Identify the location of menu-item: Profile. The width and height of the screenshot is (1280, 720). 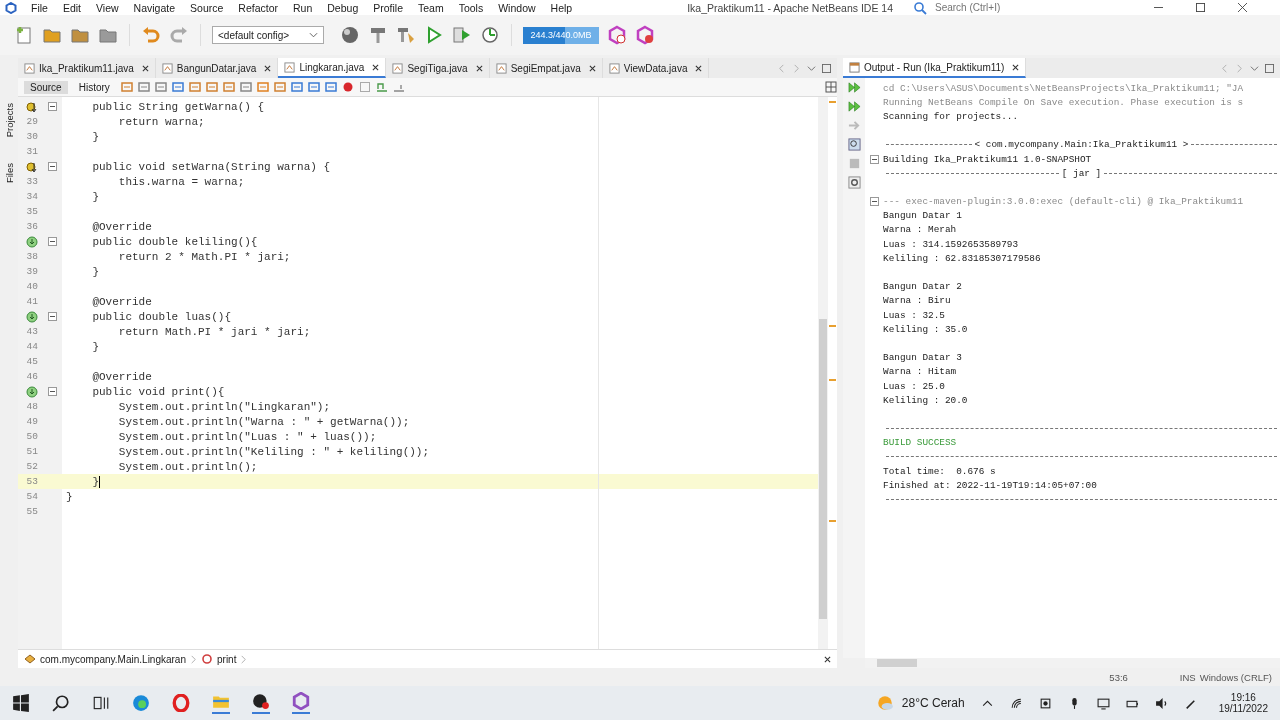
(388, 7).